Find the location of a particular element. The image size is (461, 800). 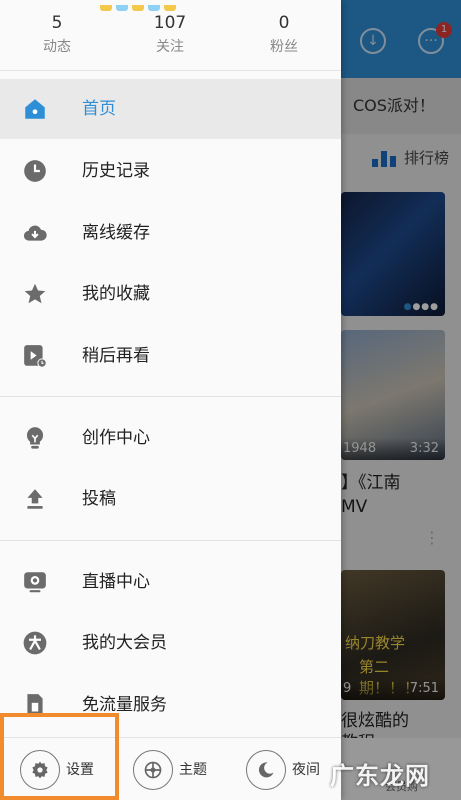

lightbulb-icon is located at coordinates (35, 438).